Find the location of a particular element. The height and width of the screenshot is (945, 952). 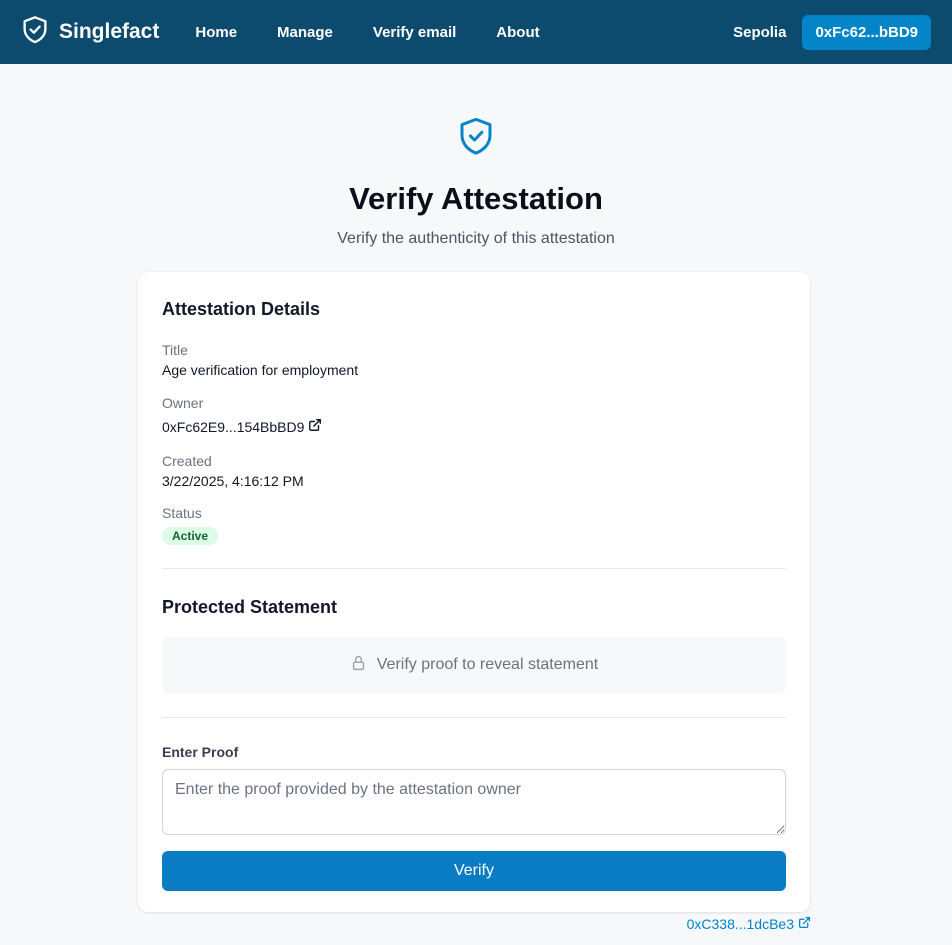

proof-section: Enter Proof Verify is located at coordinates (474, 817).